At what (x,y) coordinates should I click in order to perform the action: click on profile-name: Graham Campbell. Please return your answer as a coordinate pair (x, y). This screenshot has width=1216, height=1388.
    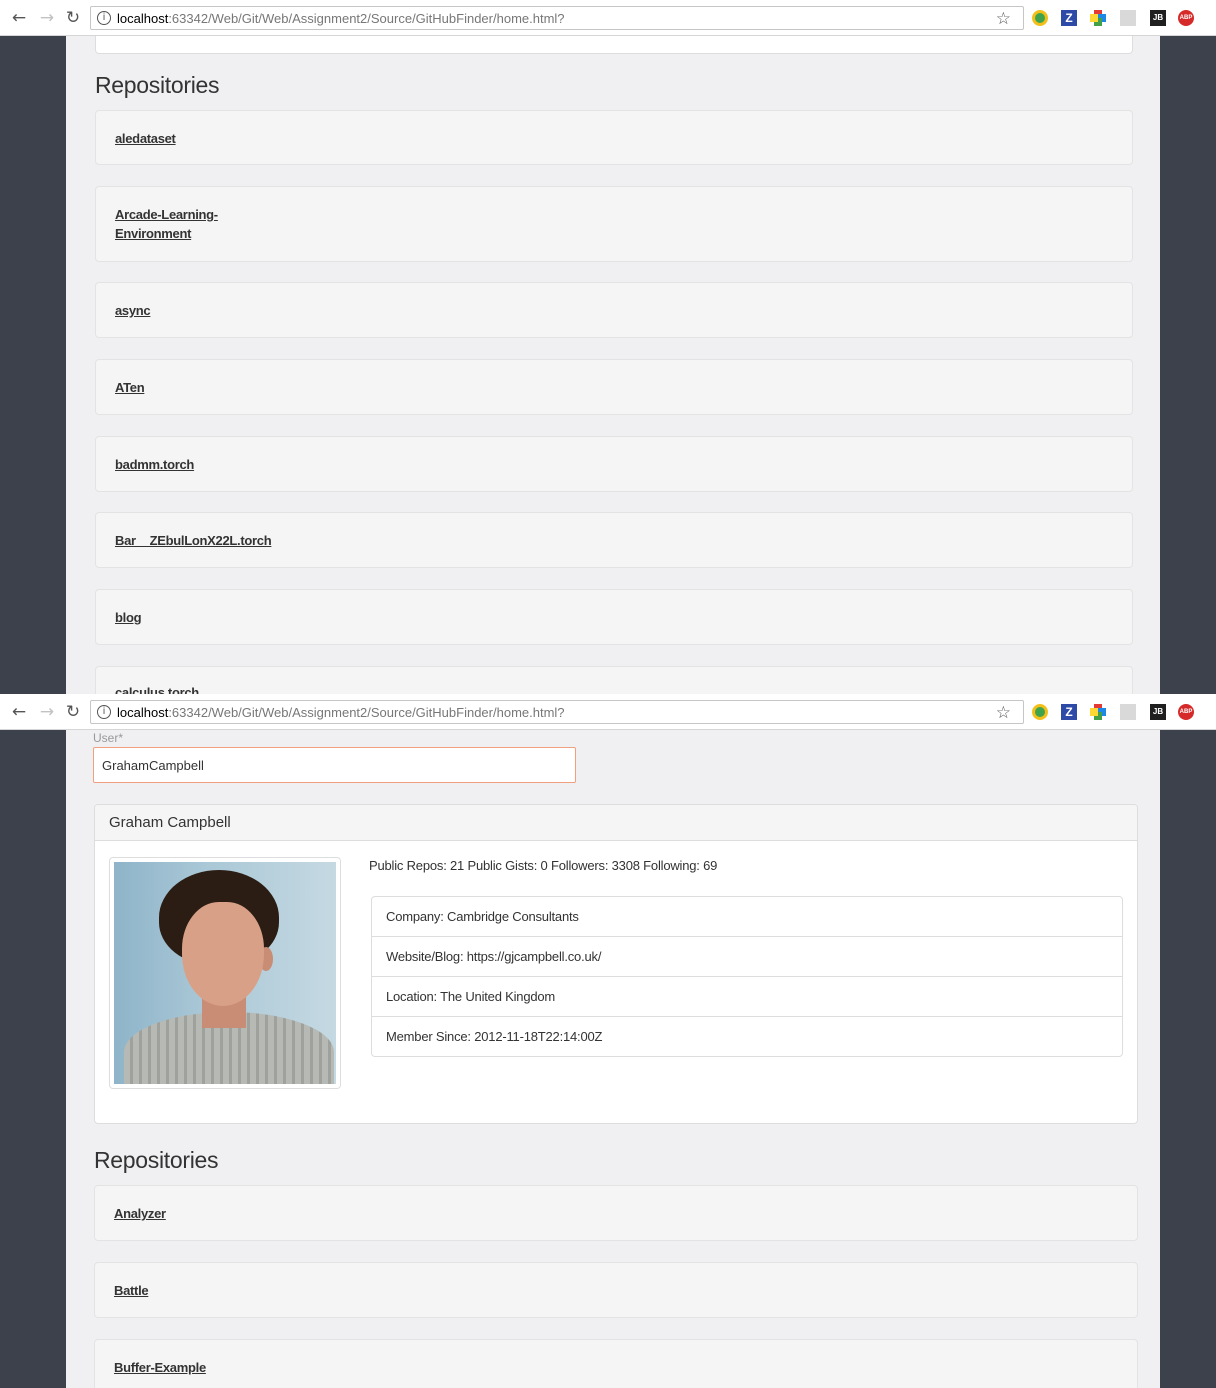
    Looking at the image, I should click on (616, 823).